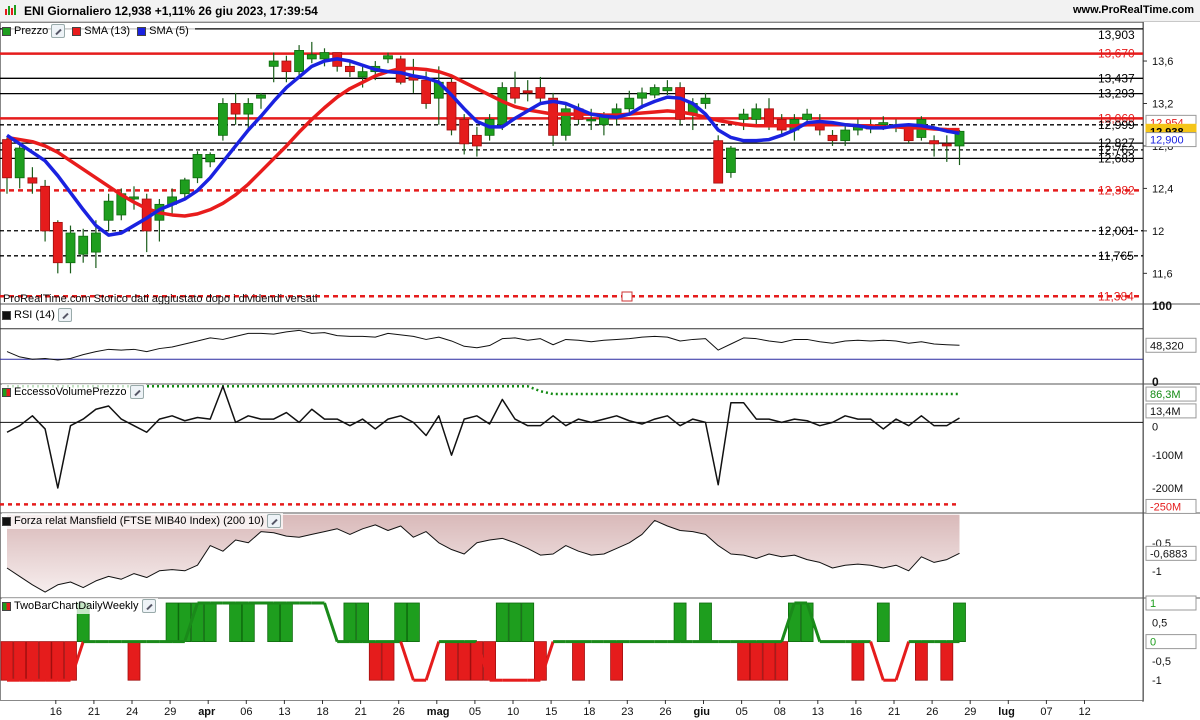  I want to click on rsi-swatch-icon, so click(6, 315).